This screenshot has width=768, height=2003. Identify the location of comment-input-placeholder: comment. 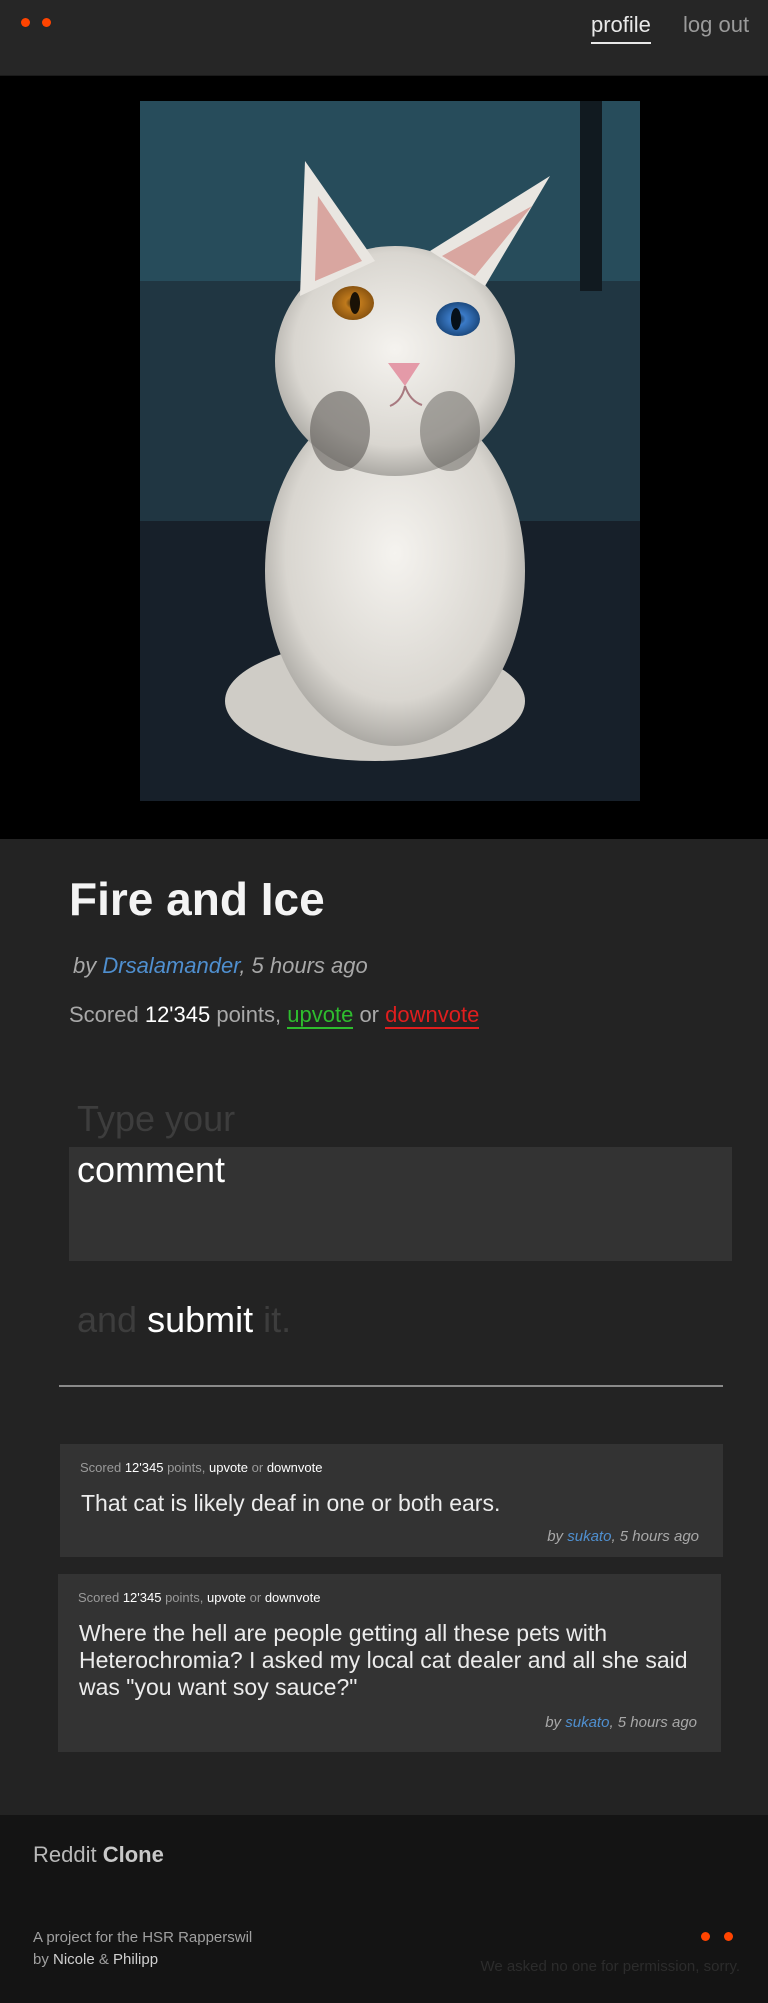
(151, 1169).